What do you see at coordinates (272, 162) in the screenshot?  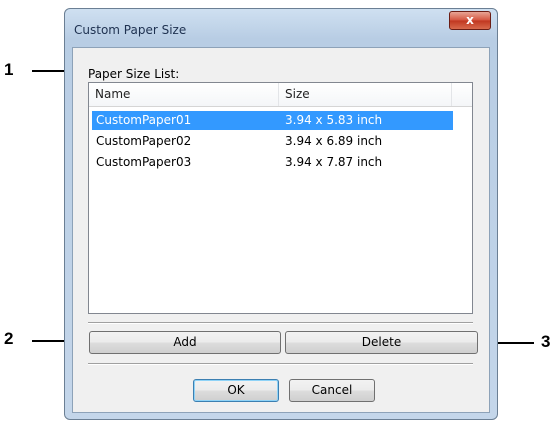 I see `list-item: CustomPaper03 3.94 x 7.87 inch` at bounding box center [272, 162].